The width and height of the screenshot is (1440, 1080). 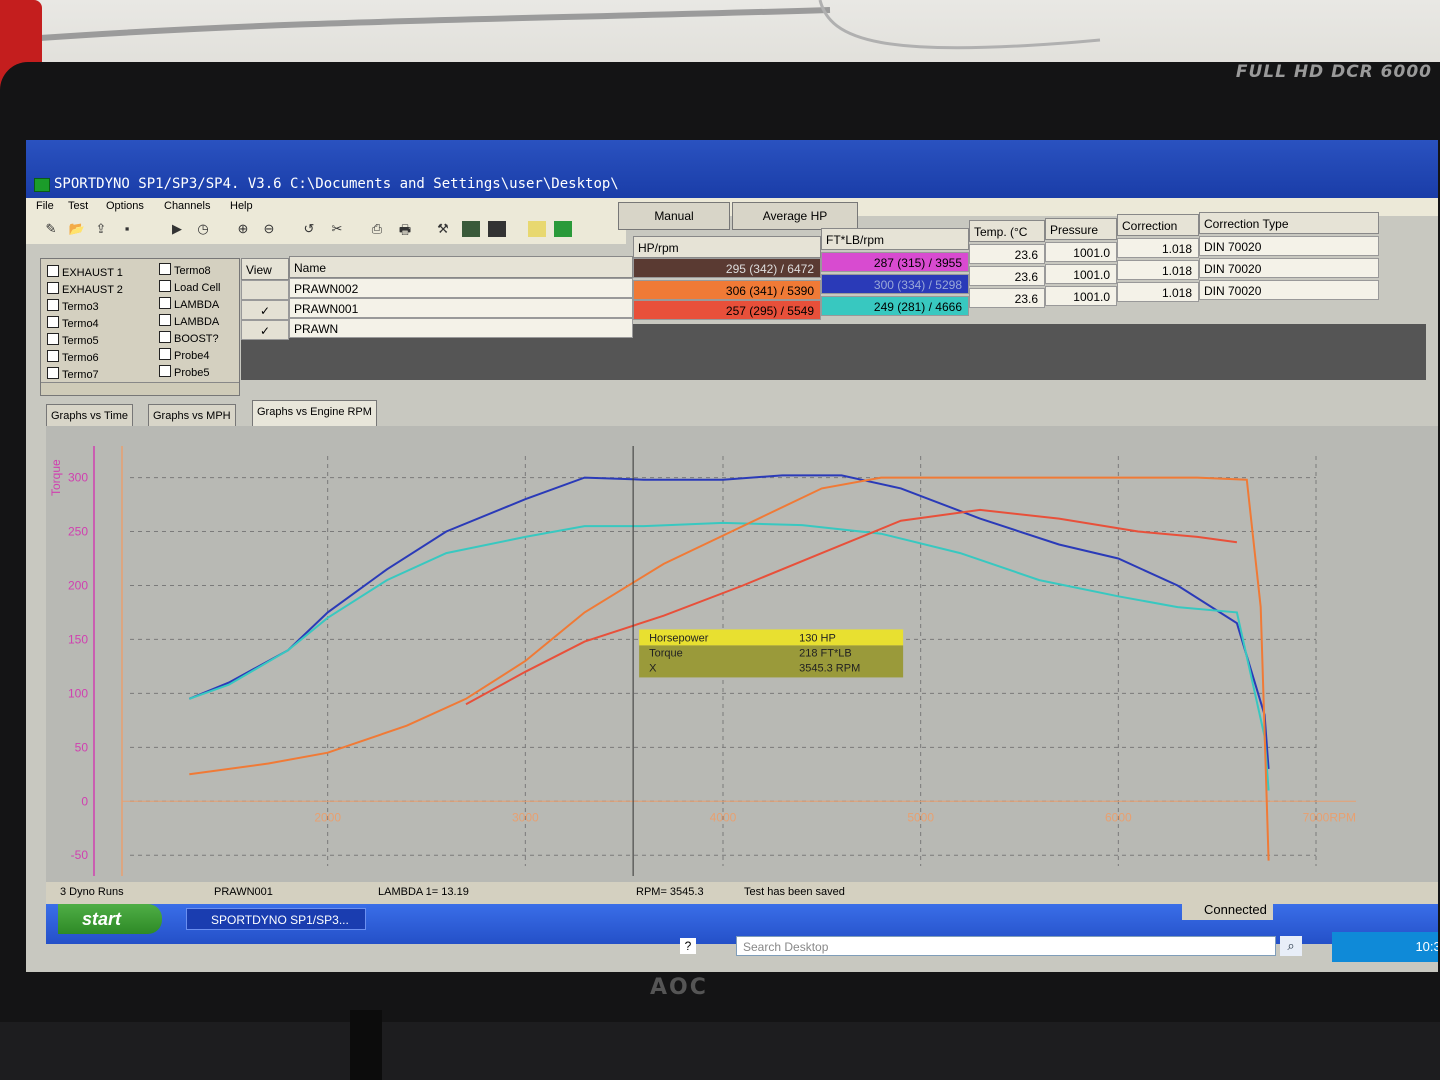 What do you see at coordinates (85, 289) in the screenshot?
I see `channel-exhaust-2: EXHAUST 2` at bounding box center [85, 289].